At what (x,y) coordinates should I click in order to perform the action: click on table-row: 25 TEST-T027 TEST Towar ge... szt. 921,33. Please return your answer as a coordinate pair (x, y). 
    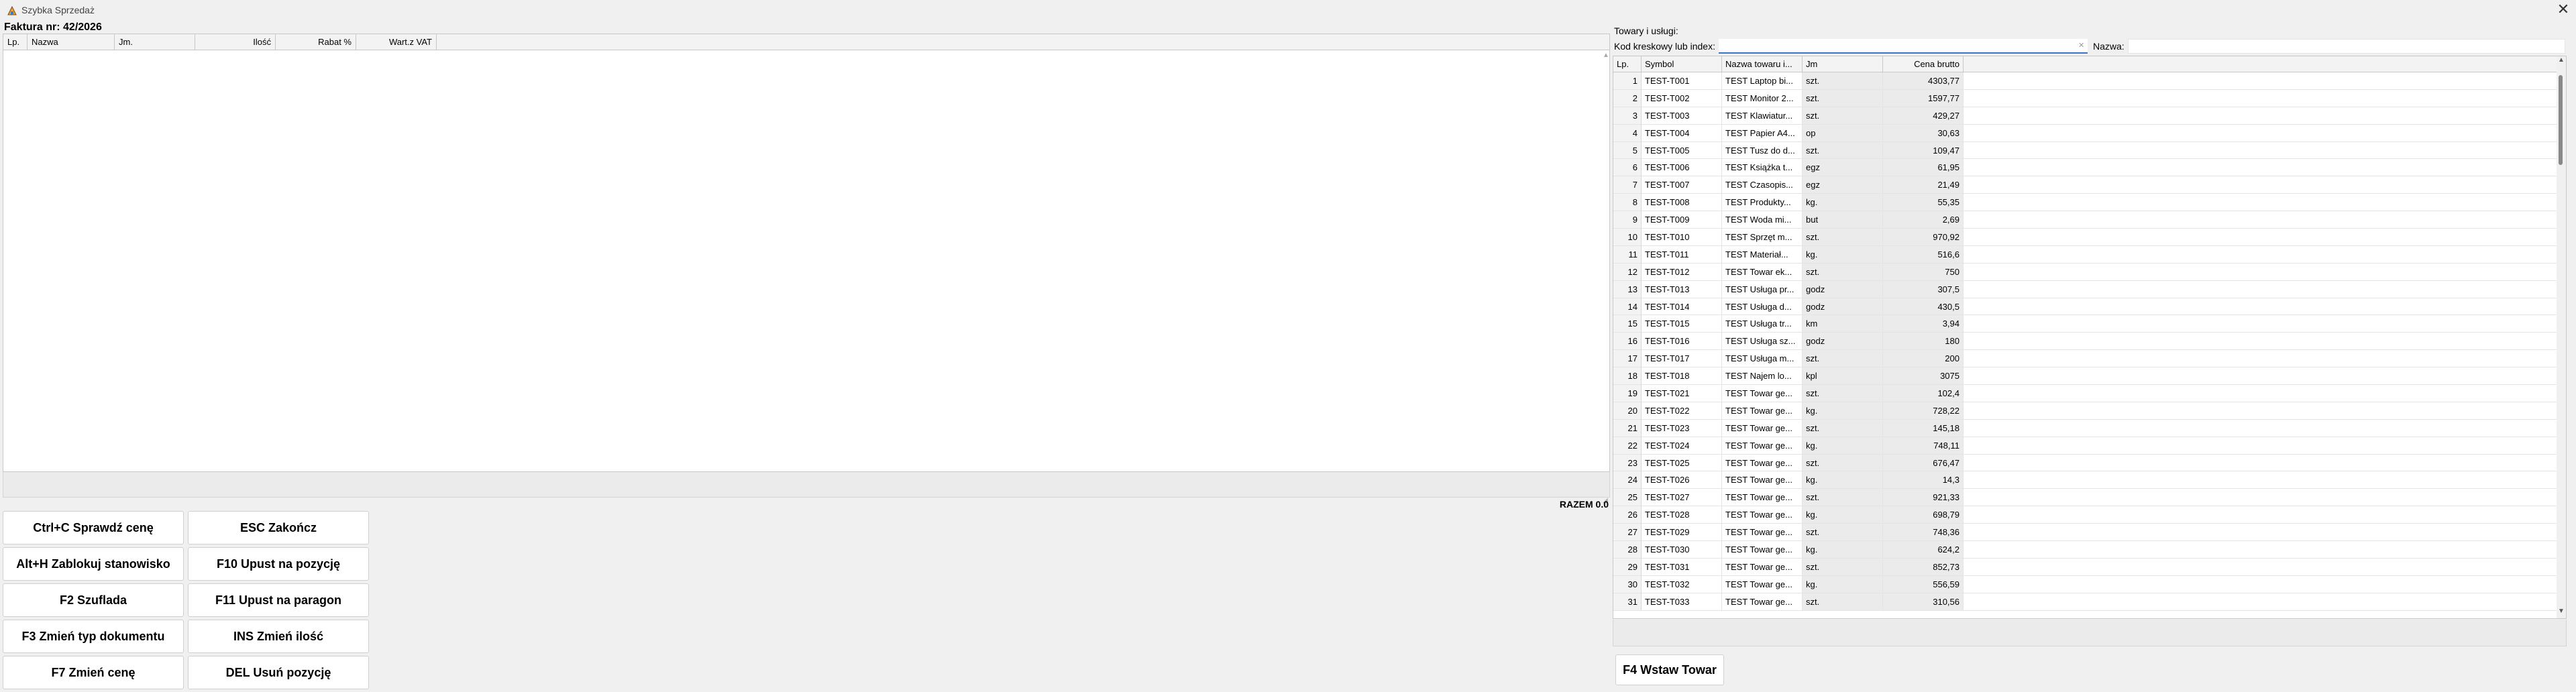
    Looking at the image, I should click on (2085, 498).